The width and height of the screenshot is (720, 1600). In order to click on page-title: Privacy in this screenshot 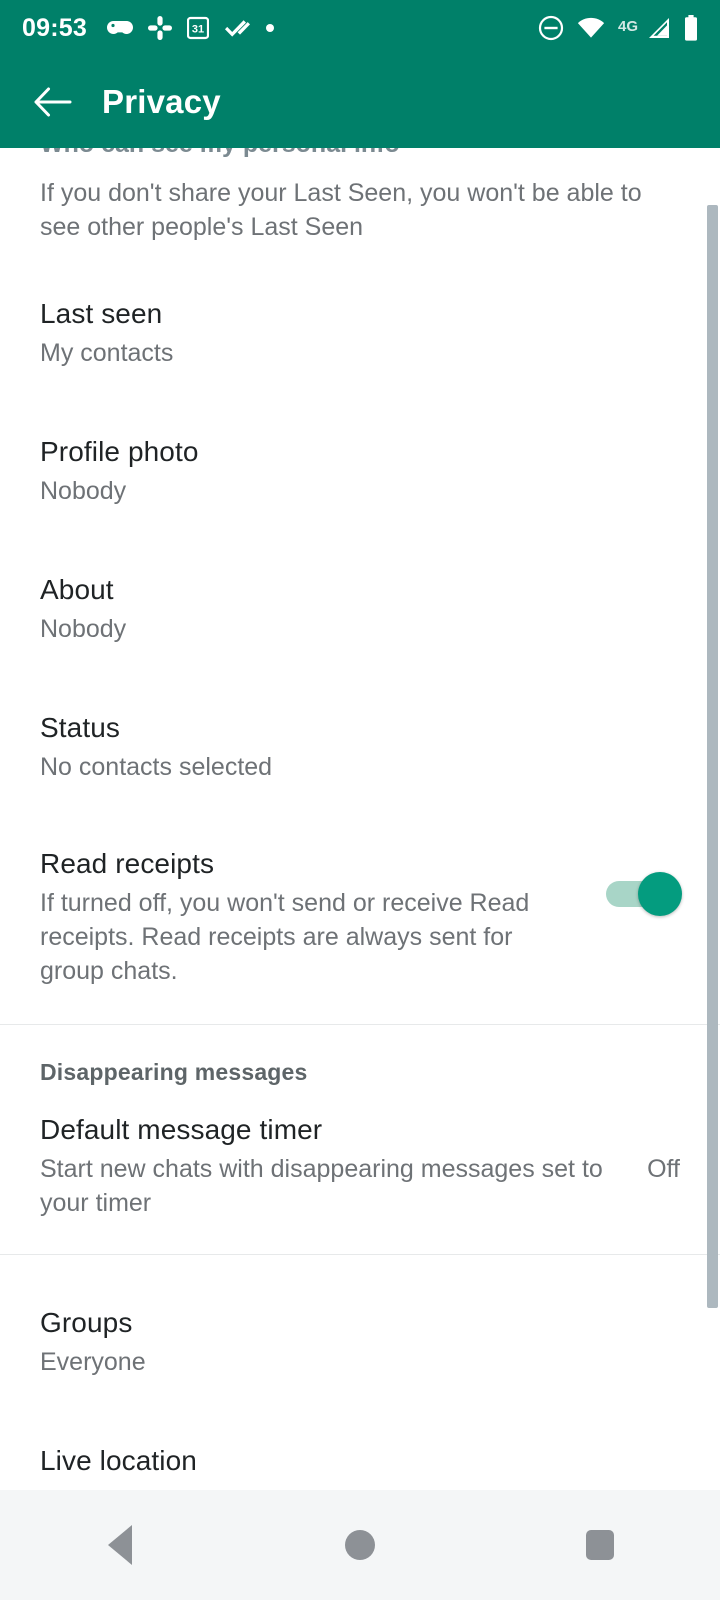, I will do `click(161, 101)`.